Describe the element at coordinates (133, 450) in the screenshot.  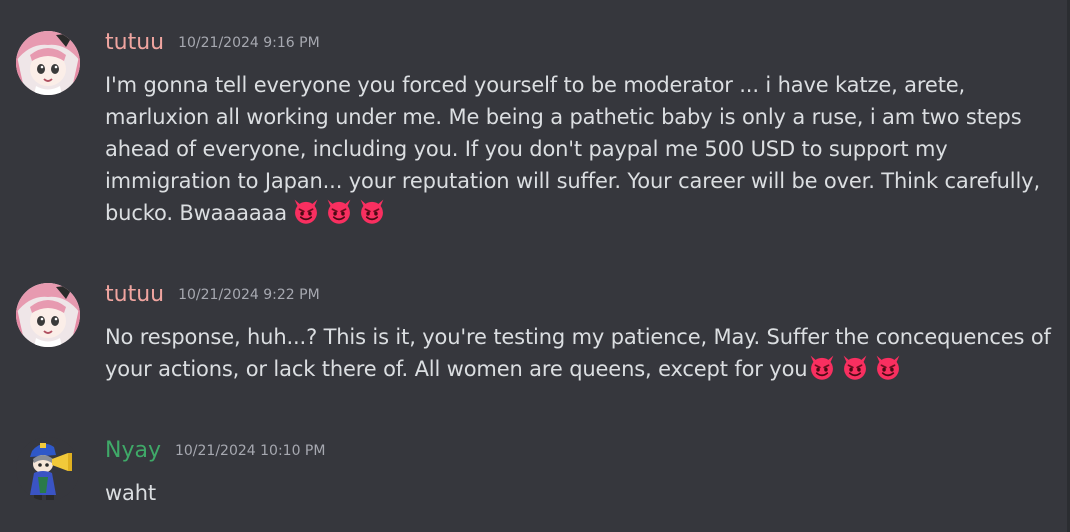
I see `author-name: Nyay` at that location.